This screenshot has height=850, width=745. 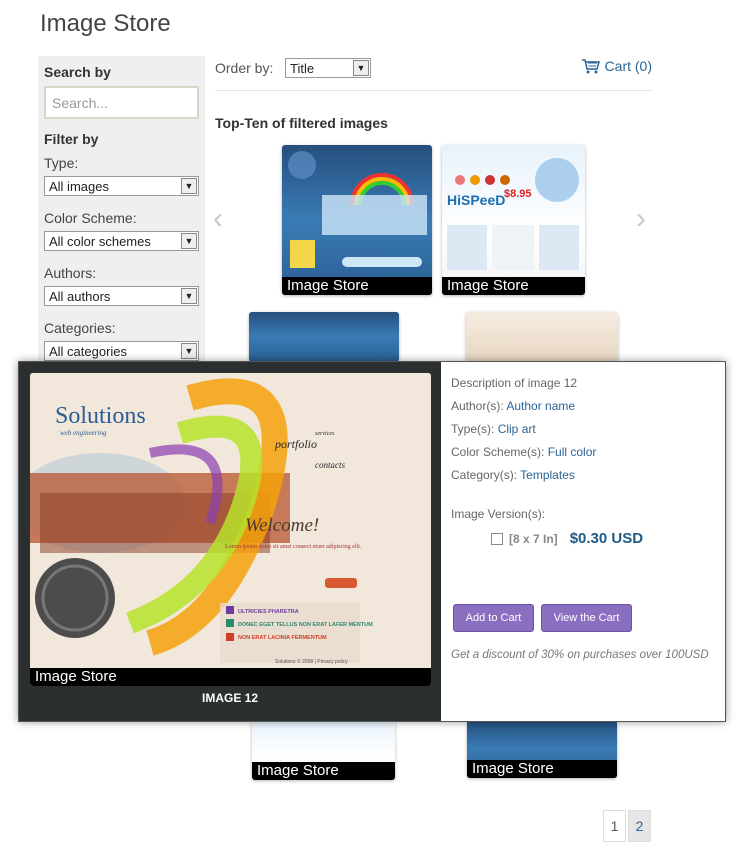 I want to click on filter-heading: Filter by, so click(x=71, y=139).